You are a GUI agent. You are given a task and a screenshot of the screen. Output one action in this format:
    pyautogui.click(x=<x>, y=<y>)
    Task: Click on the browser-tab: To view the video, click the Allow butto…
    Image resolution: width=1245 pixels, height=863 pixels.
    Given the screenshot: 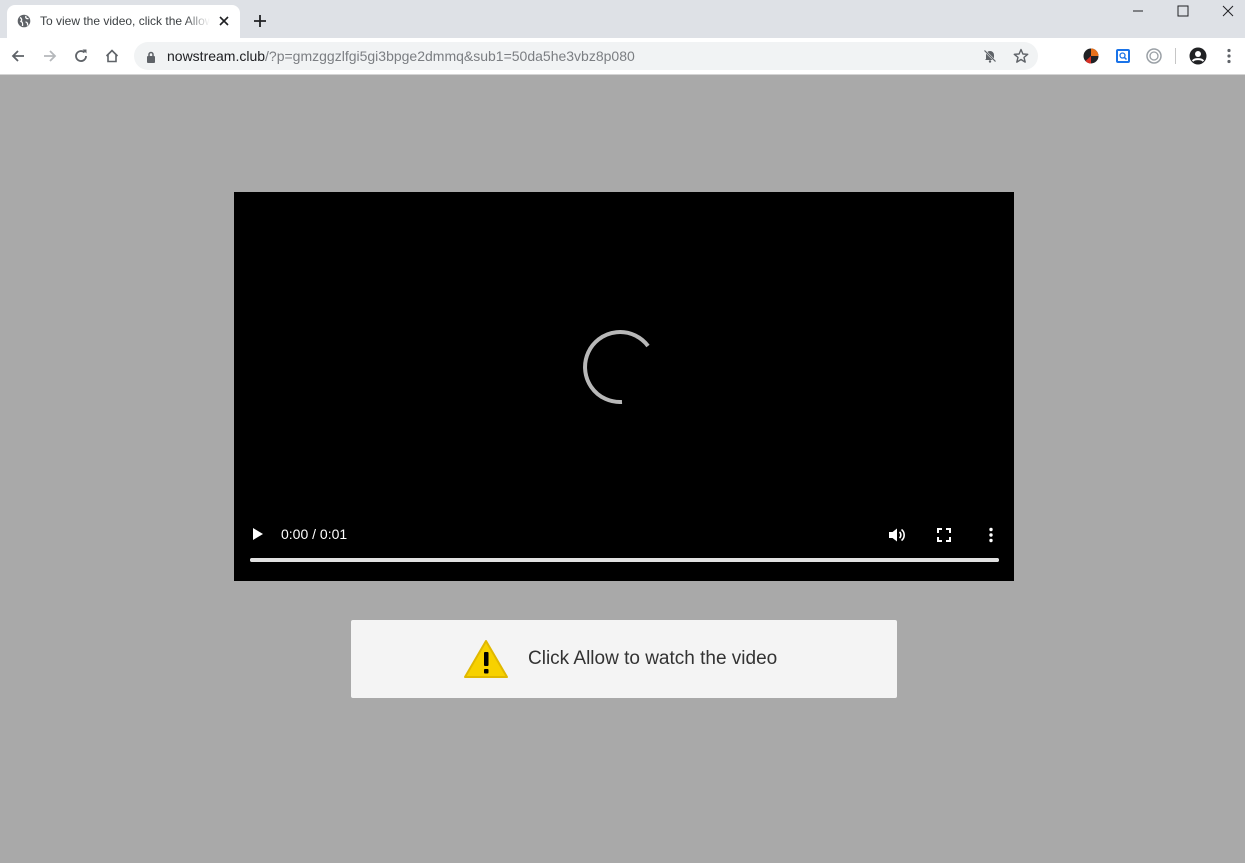 What is the action you would take?
    pyautogui.click(x=123, y=21)
    